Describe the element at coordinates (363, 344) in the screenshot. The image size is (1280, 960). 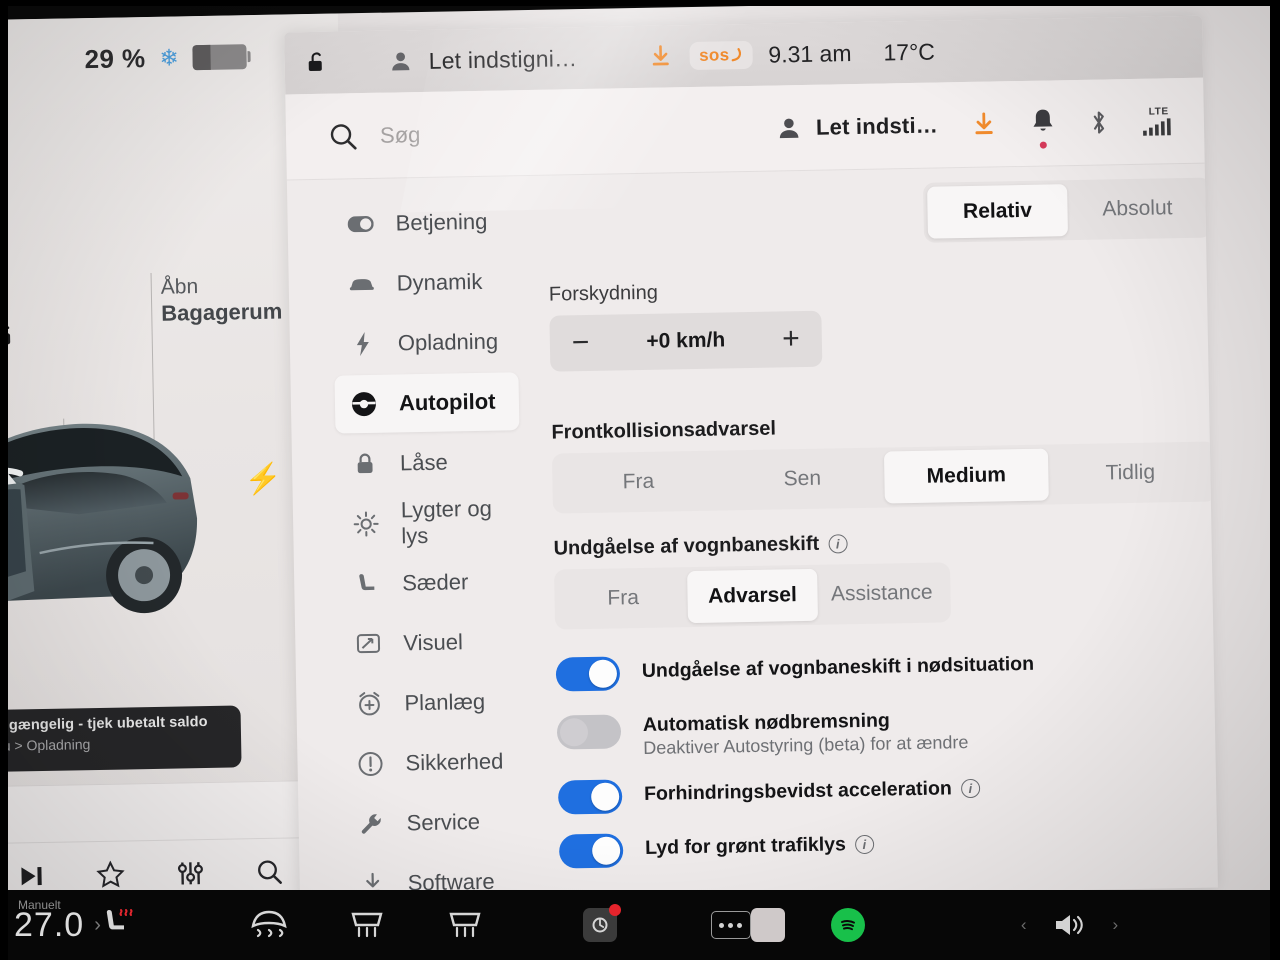
I see `bolt-icon` at that location.